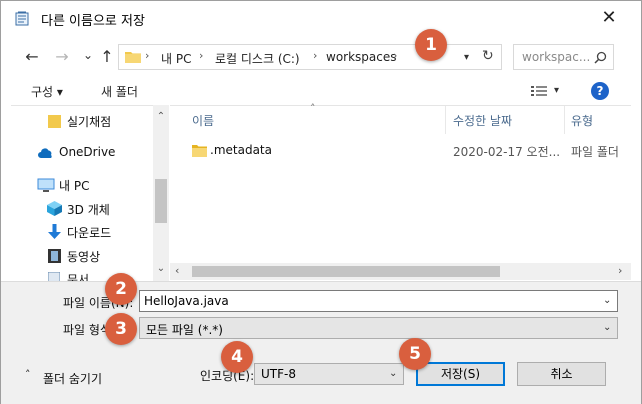 This screenshot has width=642, height=404. What do you see at coordinates (87, 152) in the screenshot?
I see `sidebar-item-label: OneDrive` at bounding box center [87, 152].